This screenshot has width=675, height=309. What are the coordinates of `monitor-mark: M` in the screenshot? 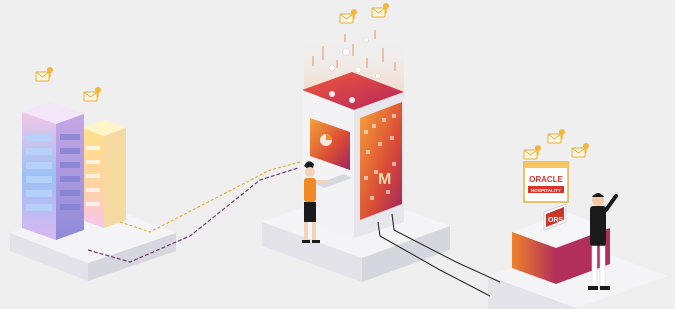 It's located at (384, 179).